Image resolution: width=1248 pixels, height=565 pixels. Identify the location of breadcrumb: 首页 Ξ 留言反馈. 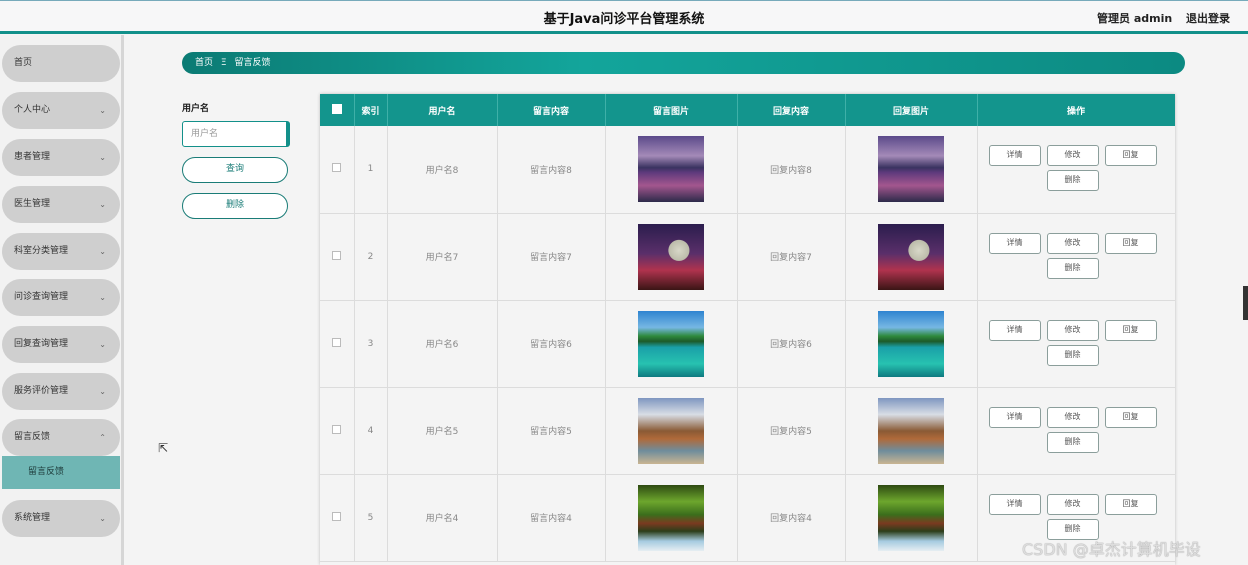
(683, 63).